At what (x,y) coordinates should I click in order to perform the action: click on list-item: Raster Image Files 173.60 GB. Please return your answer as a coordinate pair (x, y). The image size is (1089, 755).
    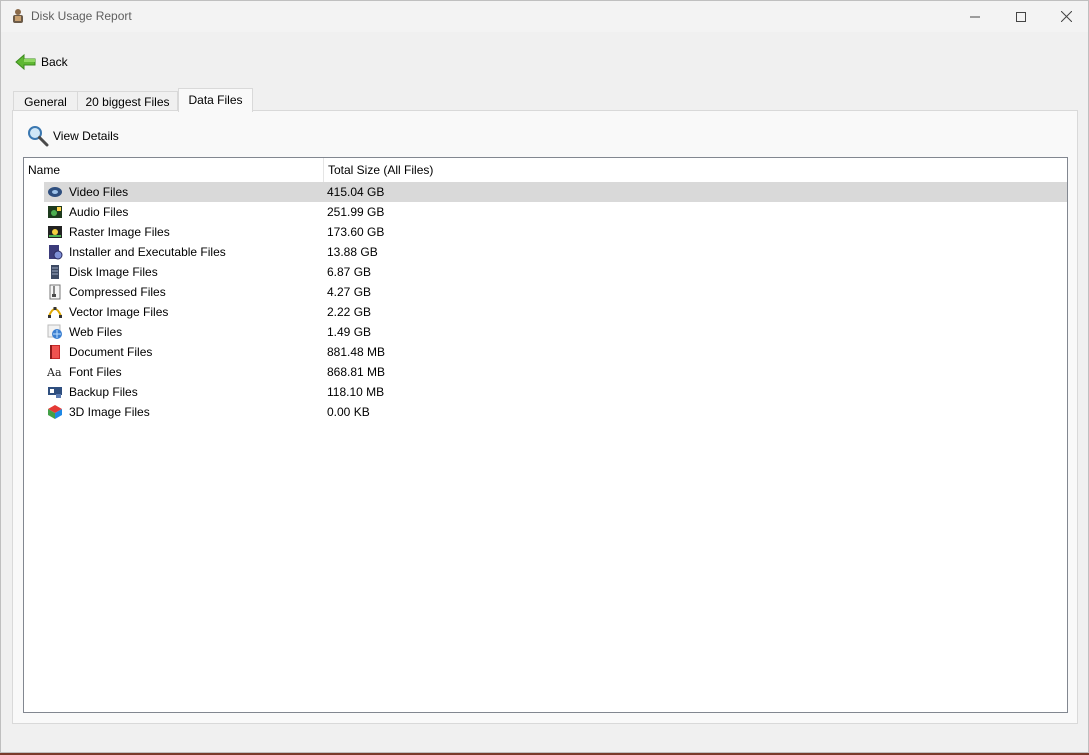
    Looking at the image, I should click on (545, 232).